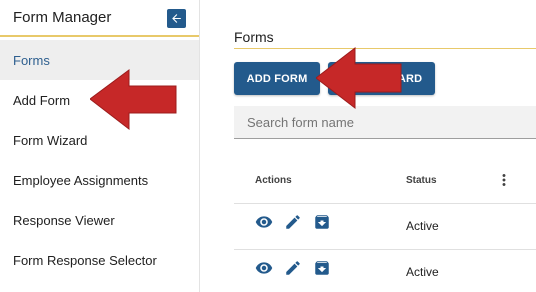 This screenshot has width=536, height=292. What do you see at coordinates (273, 180) in the screenshot?
I see `column-header-actions: Actions` at bounding box center [273, 180].